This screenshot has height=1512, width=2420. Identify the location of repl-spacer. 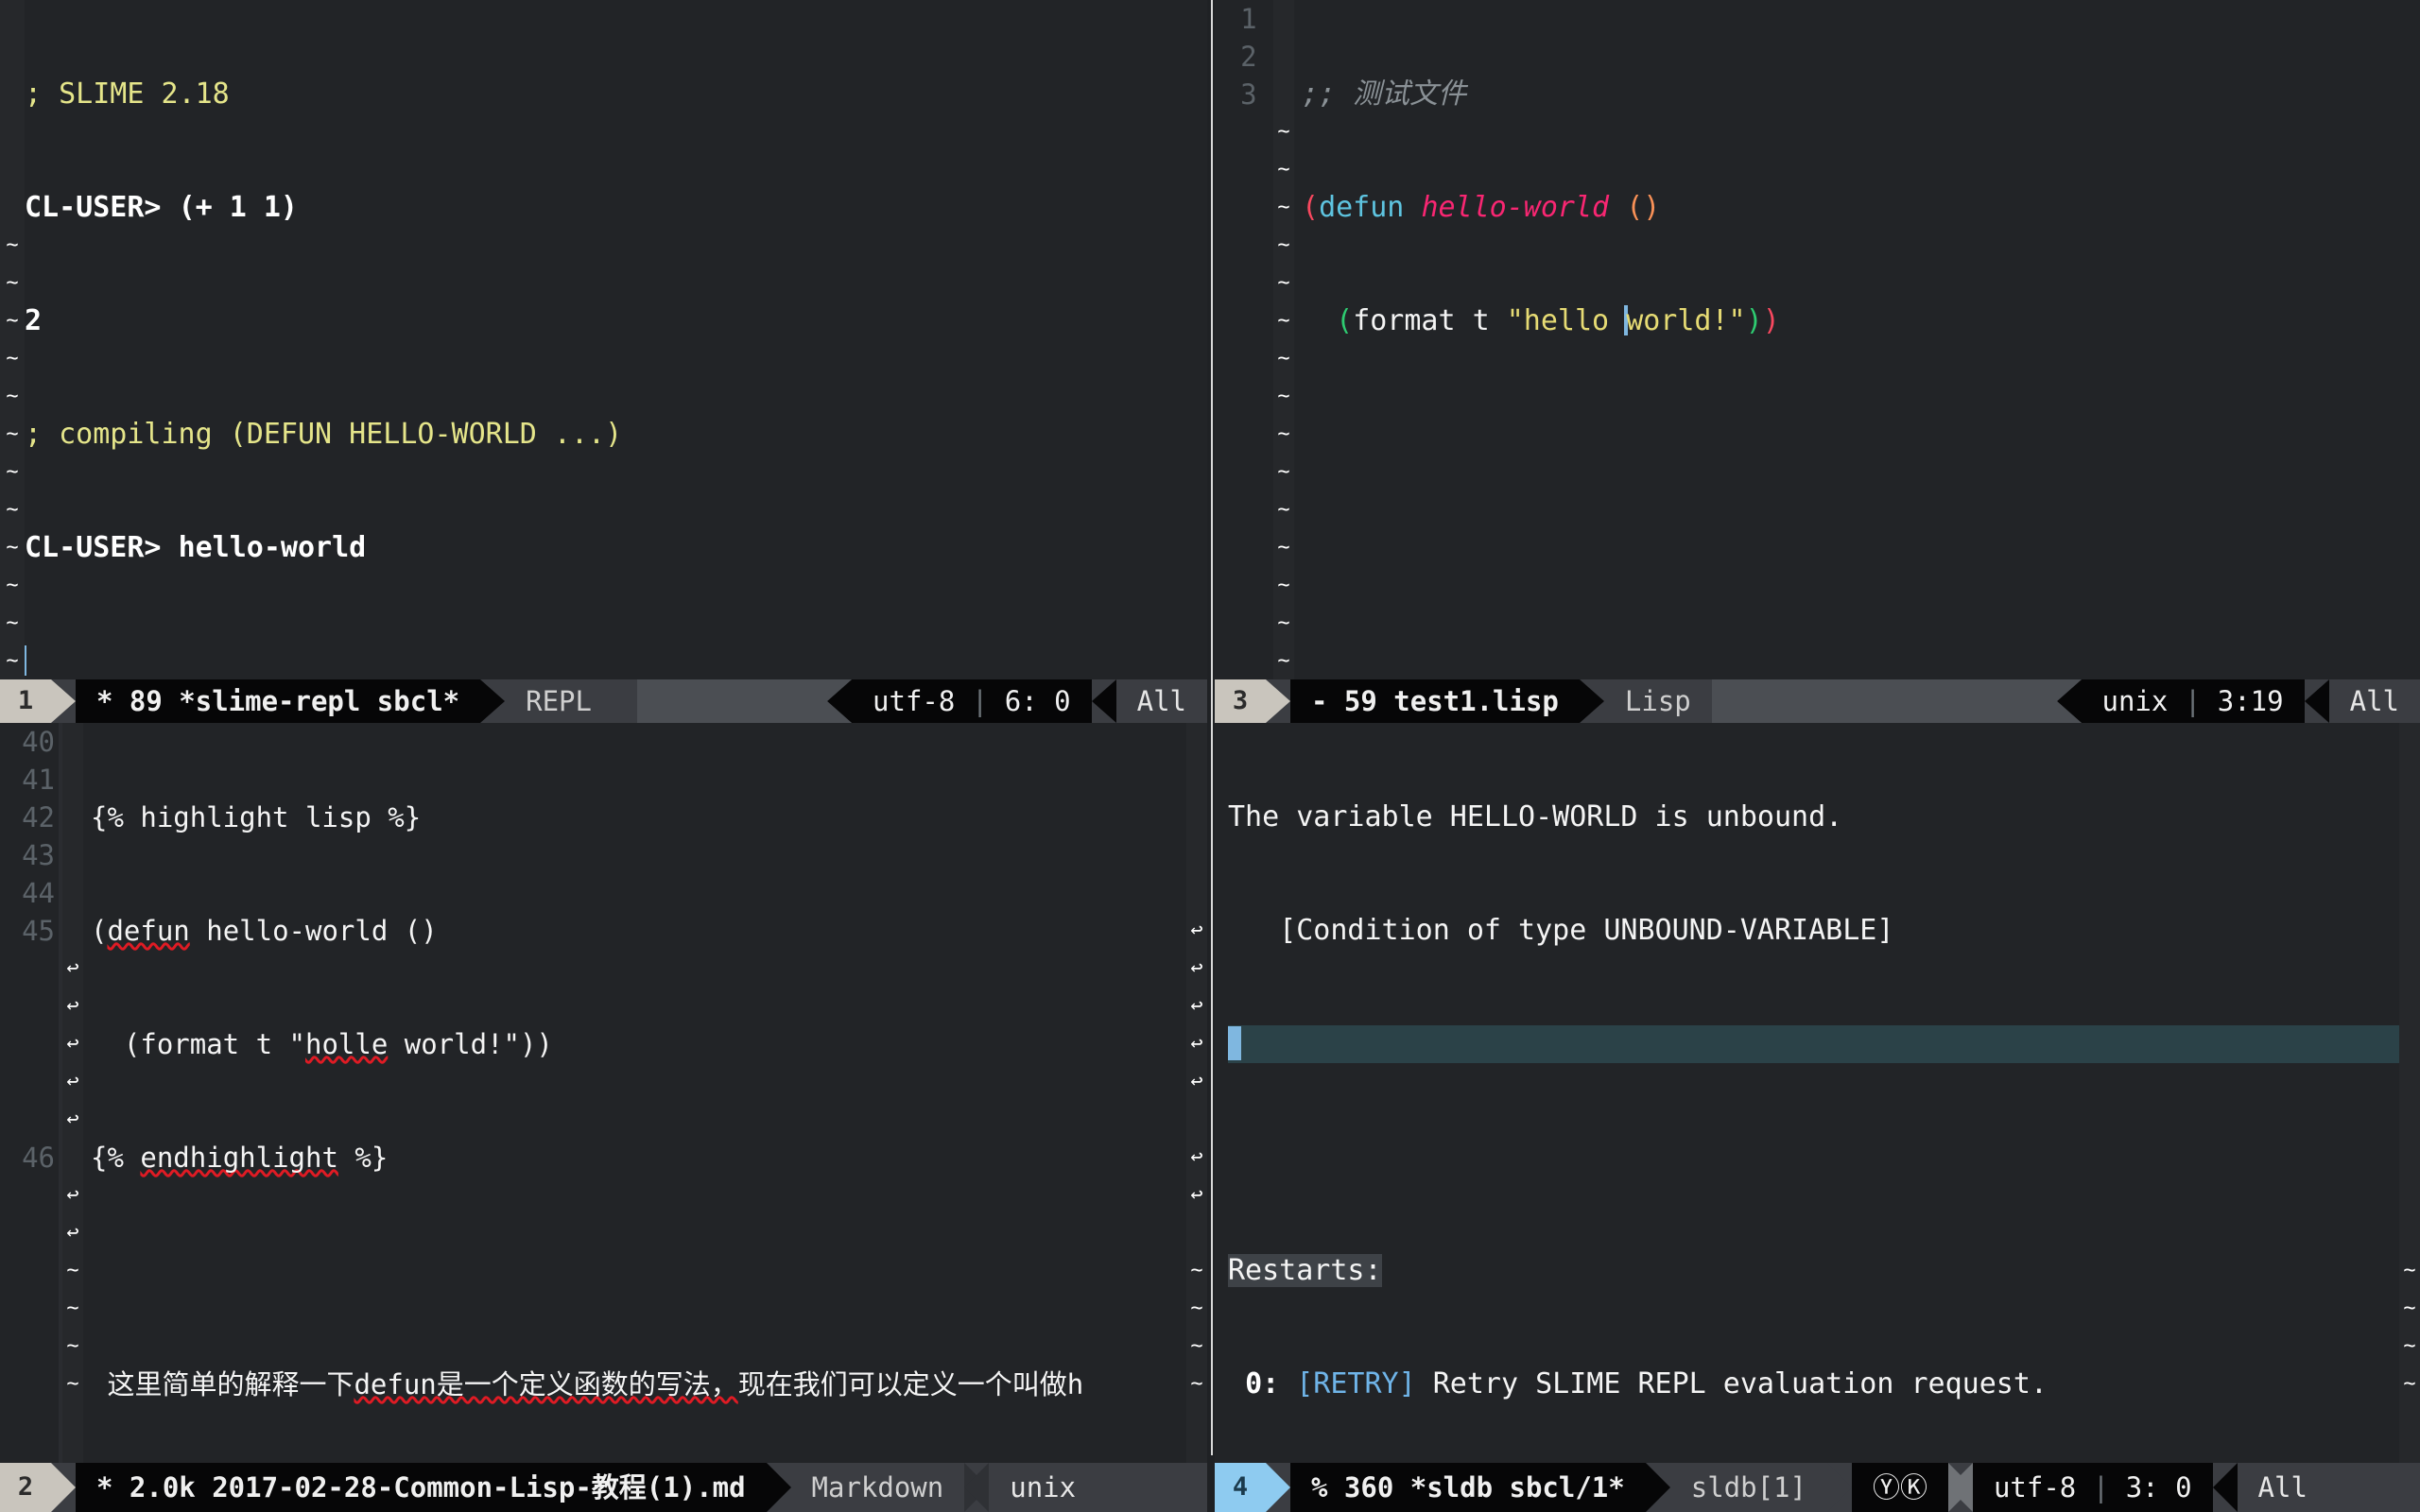
(732, 701).